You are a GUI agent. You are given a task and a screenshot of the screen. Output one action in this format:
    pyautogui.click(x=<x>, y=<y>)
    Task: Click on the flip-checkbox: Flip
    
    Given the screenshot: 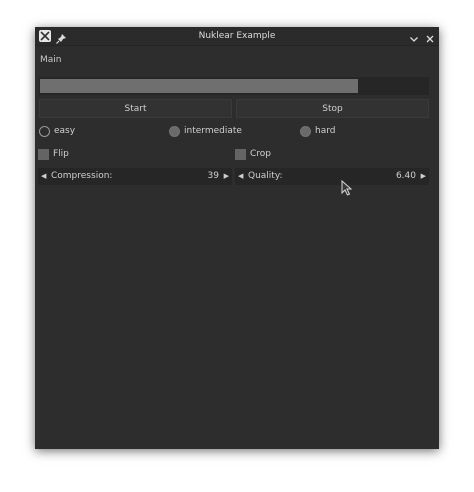 What is the action you would take?
    pyautogui.click(x=53, y=154)
    